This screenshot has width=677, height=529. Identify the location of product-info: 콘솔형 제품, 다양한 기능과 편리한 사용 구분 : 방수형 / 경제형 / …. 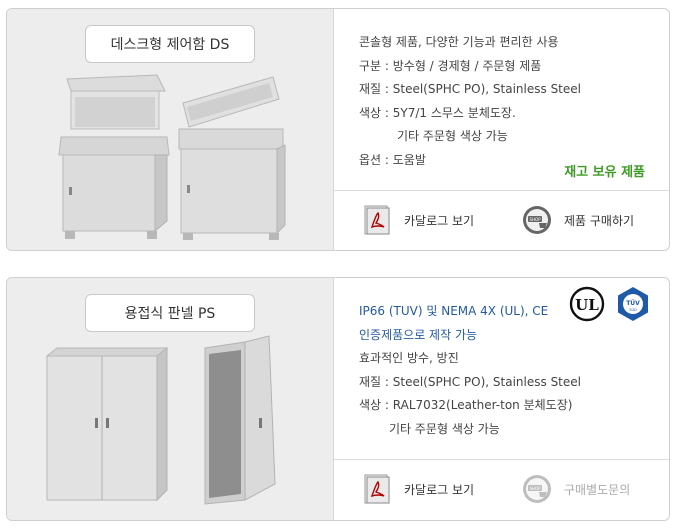
(506, 101).